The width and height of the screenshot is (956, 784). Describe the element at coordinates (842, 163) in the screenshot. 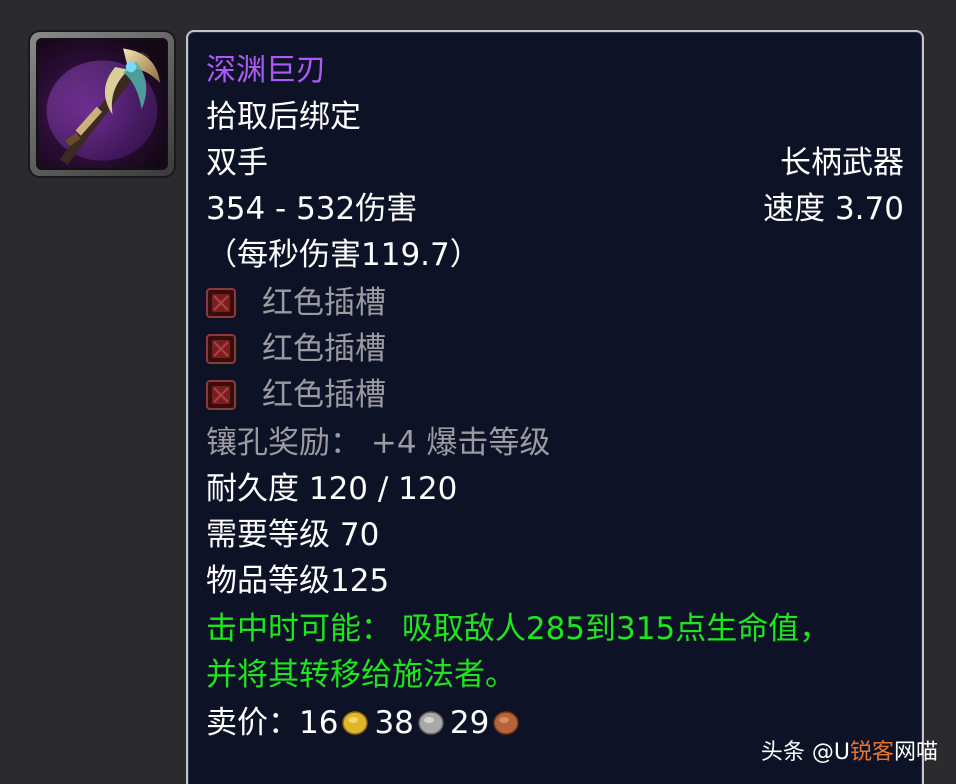

I see `item-type: 长柄武器` at that location.